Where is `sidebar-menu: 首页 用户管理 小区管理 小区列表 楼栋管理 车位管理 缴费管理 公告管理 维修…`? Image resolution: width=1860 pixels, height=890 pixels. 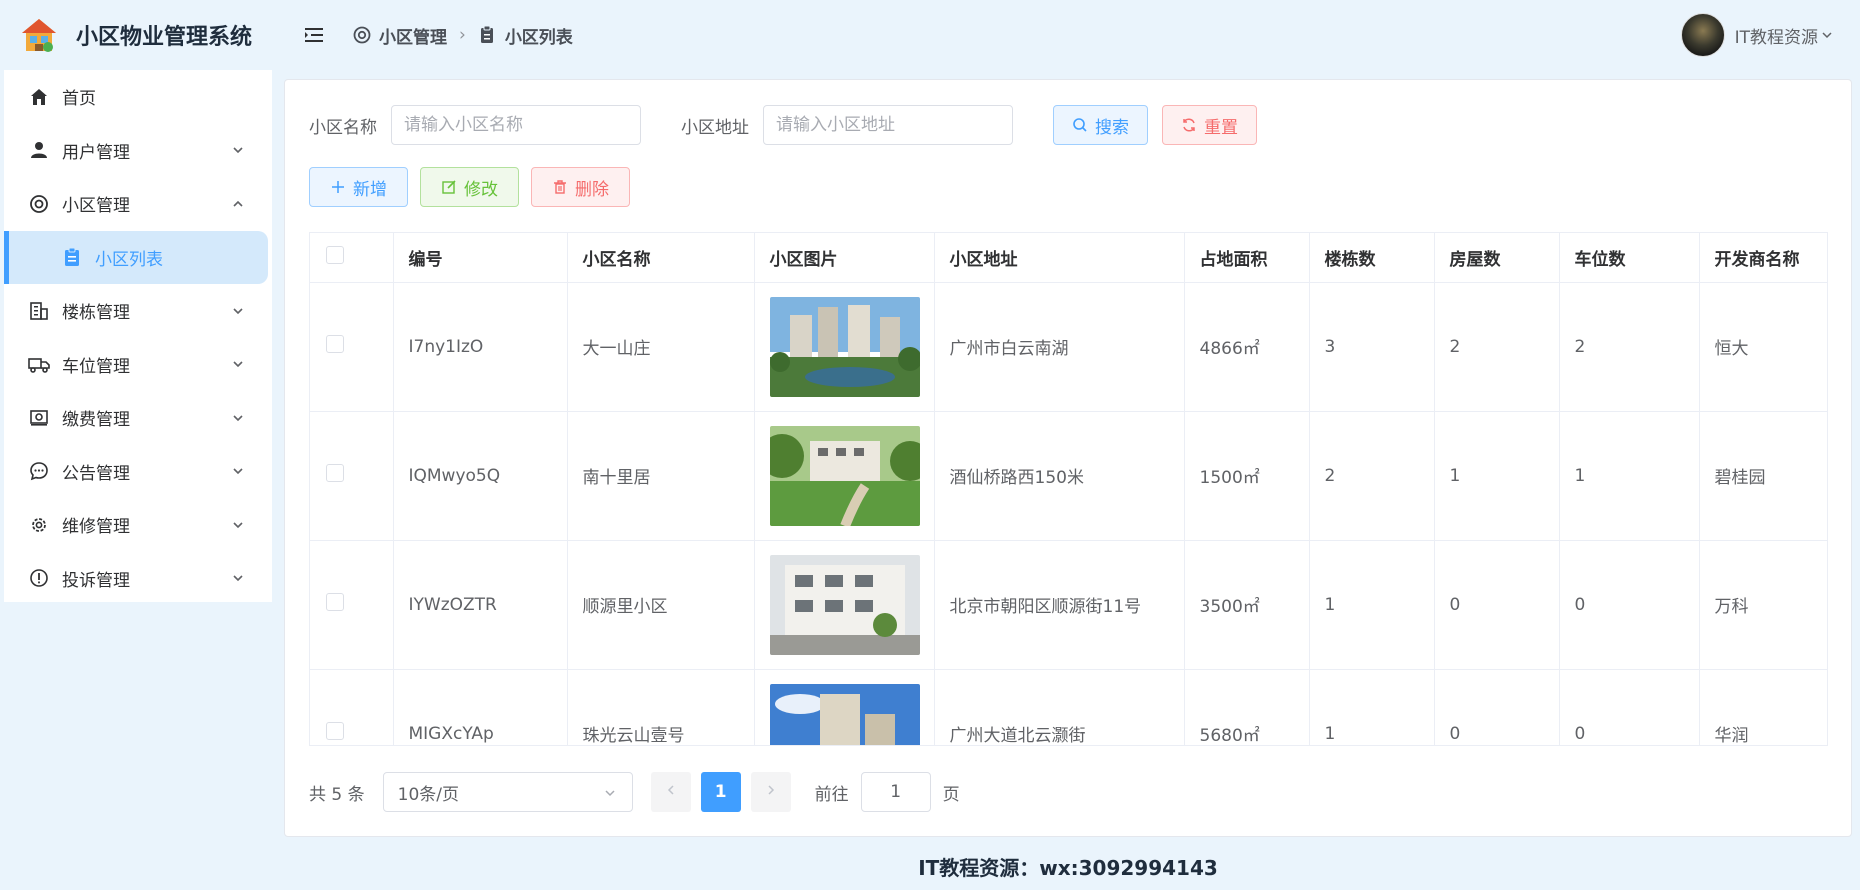
sidebar-menu: 首页 用户管理 小区管理 小区列表 楼栋管理 车位管理 缴费管理 公告管理 维修… is located at coordinates (138, 336).